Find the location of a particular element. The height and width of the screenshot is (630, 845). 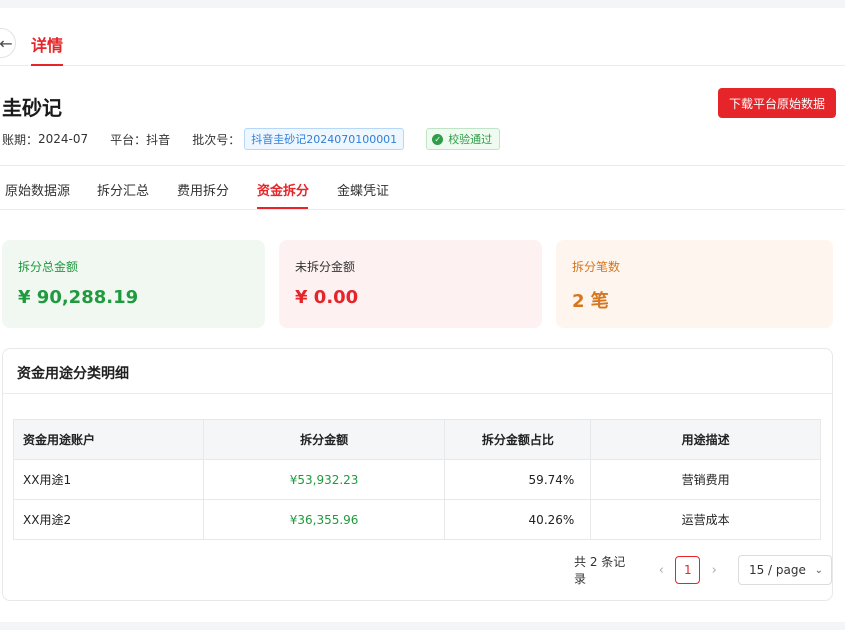

verify-status-label: 校验通过 is located at coordinates (470, 139).